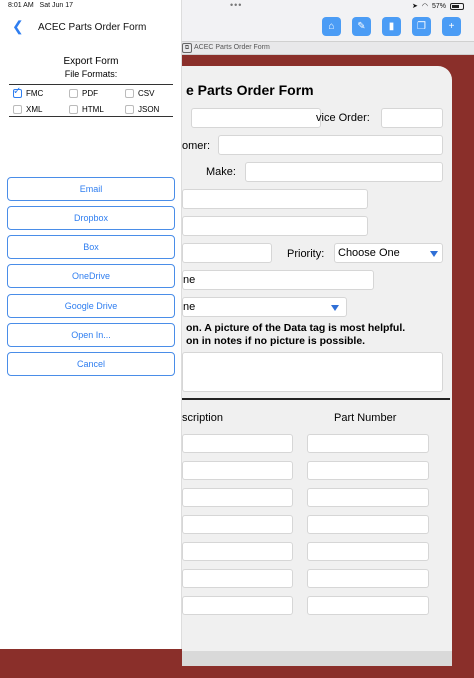 The height and width of the screenshot is (678, 474). Describe the element at coordinates (187, 48) in the screenshot. I see `tabs-icon: ⧉` at that location.